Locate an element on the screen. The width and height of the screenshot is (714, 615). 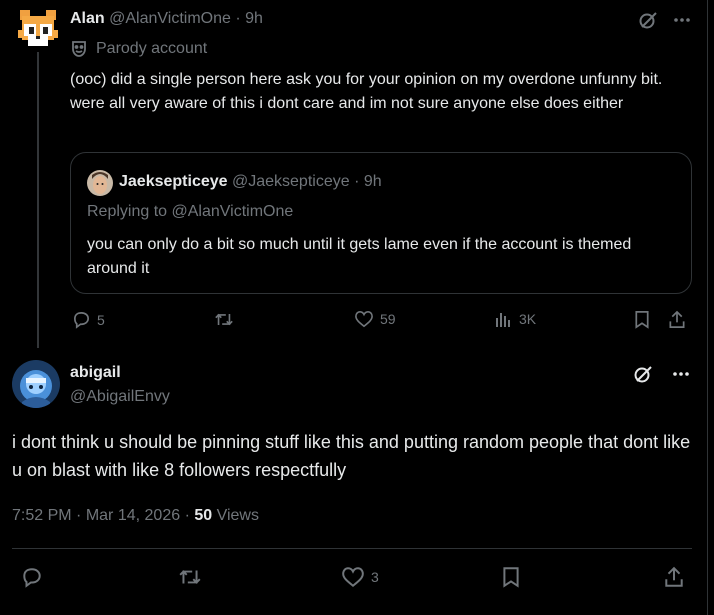
parody-label: Parody account is located at coordinates (138, 49).